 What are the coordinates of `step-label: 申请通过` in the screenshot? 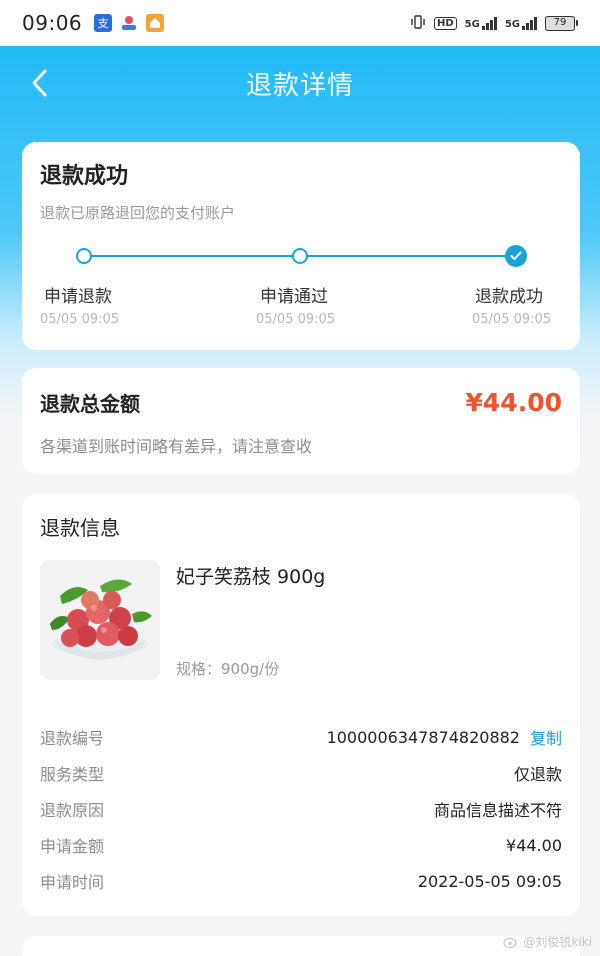 It's located at (294, 297).